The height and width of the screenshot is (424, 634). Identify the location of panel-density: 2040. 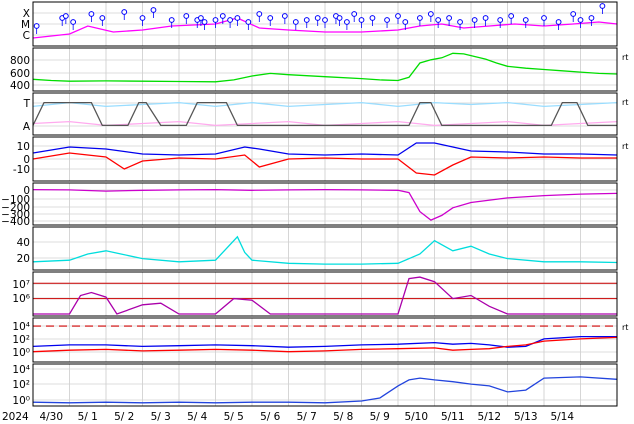
(317, 248).